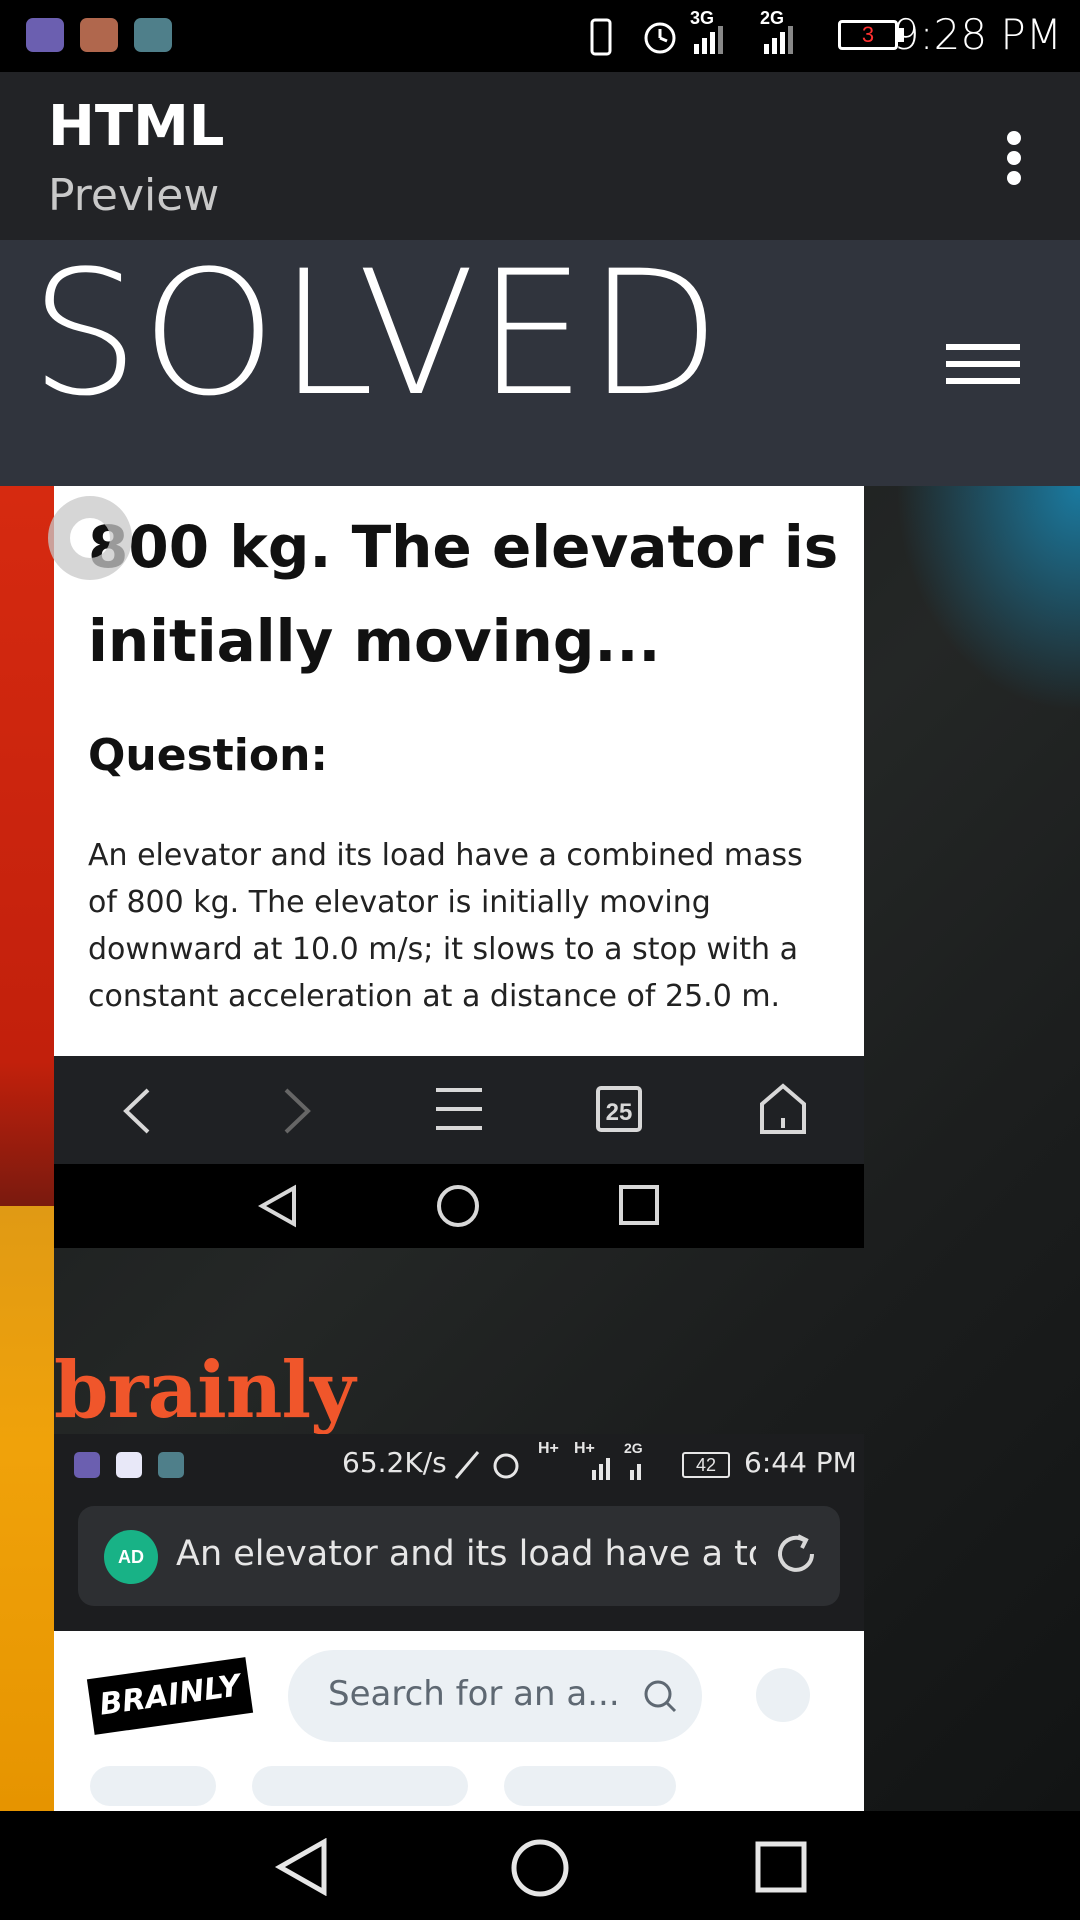 This screenshot has height=1920, width=1080. Describe the element at coordinates (394, 1462) in the screenshot. I see `inner-network-speed: 65.2K/s` at that location.